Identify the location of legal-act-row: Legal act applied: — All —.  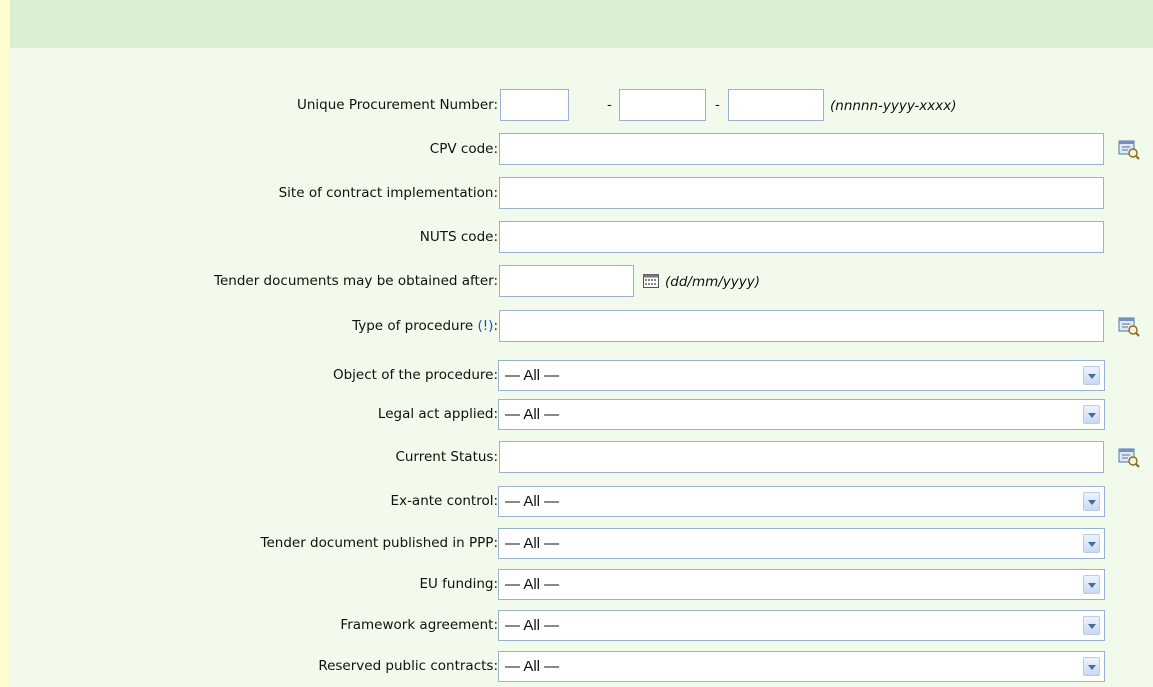
(581, 415).